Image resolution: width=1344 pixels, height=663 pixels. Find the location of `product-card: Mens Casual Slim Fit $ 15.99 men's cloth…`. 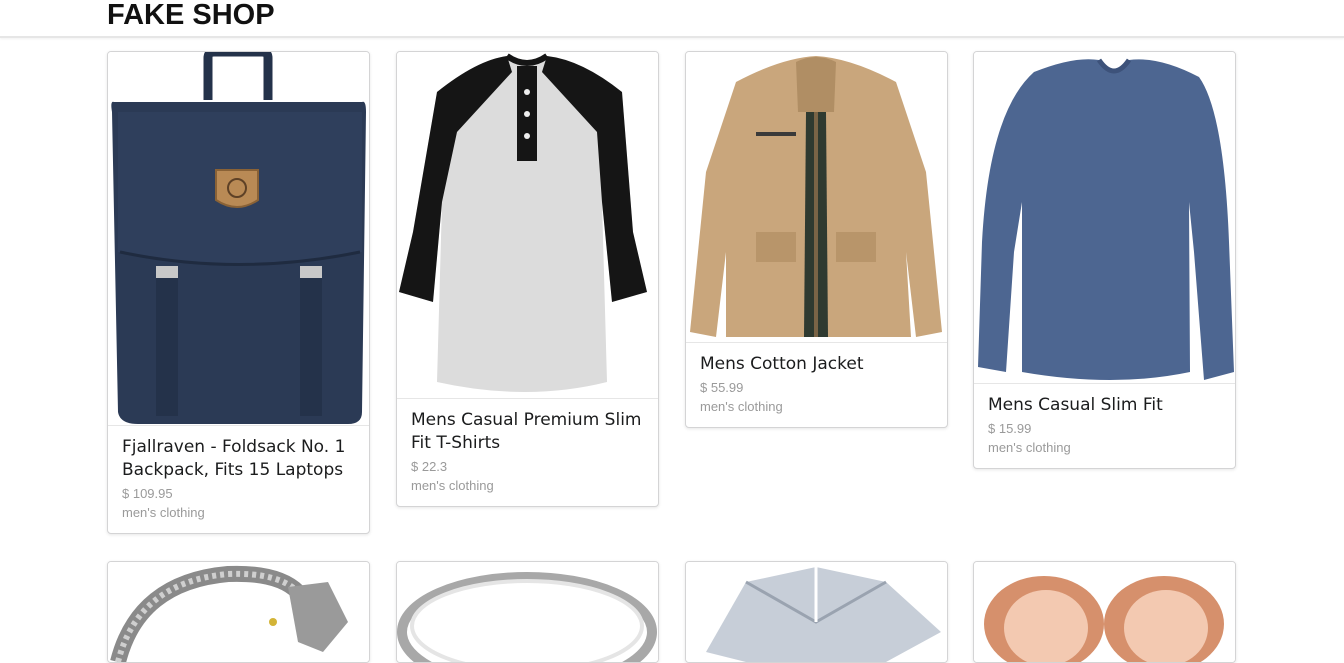

product-card: Mens Casual Slim Fit $ 15.99 men's cloth… is located at coordinates (1104, 260).